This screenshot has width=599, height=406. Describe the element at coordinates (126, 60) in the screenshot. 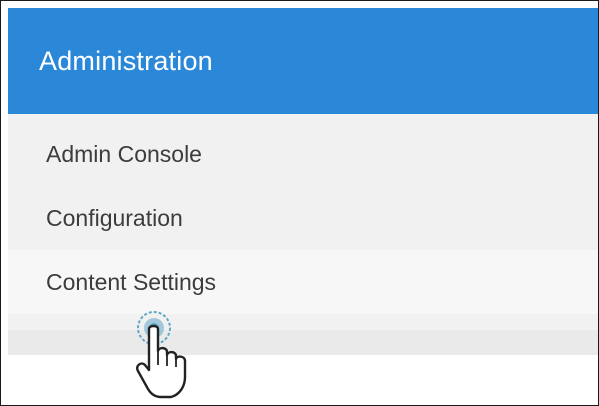

I see `menu-header-title: Administration` at that location.